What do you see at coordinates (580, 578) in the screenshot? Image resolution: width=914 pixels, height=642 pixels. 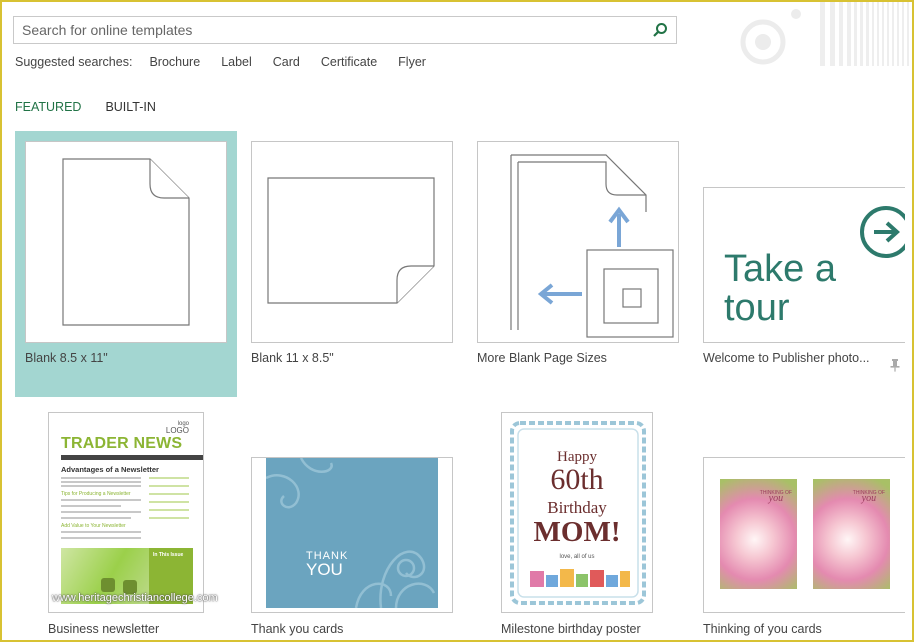 I see `gift-boxes` at bounding box center [580, 578].